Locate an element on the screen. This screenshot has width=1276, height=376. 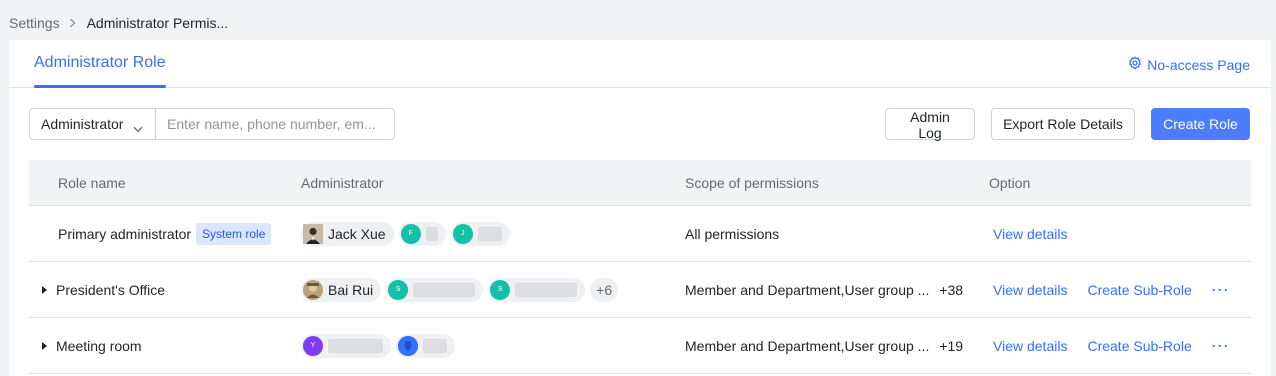
more-admins-count: +6 is located at coordinates (604, 289).